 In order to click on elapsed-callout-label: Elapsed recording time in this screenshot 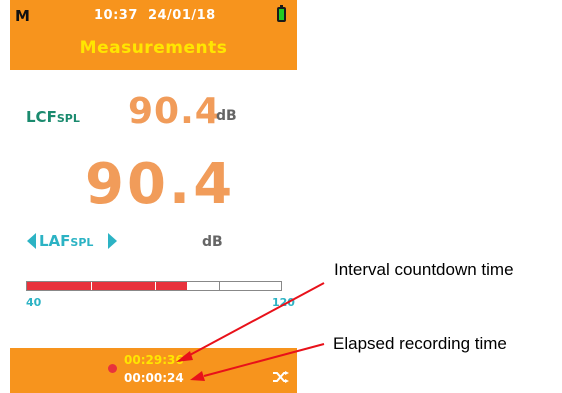, I will do `click(420, 343)`.